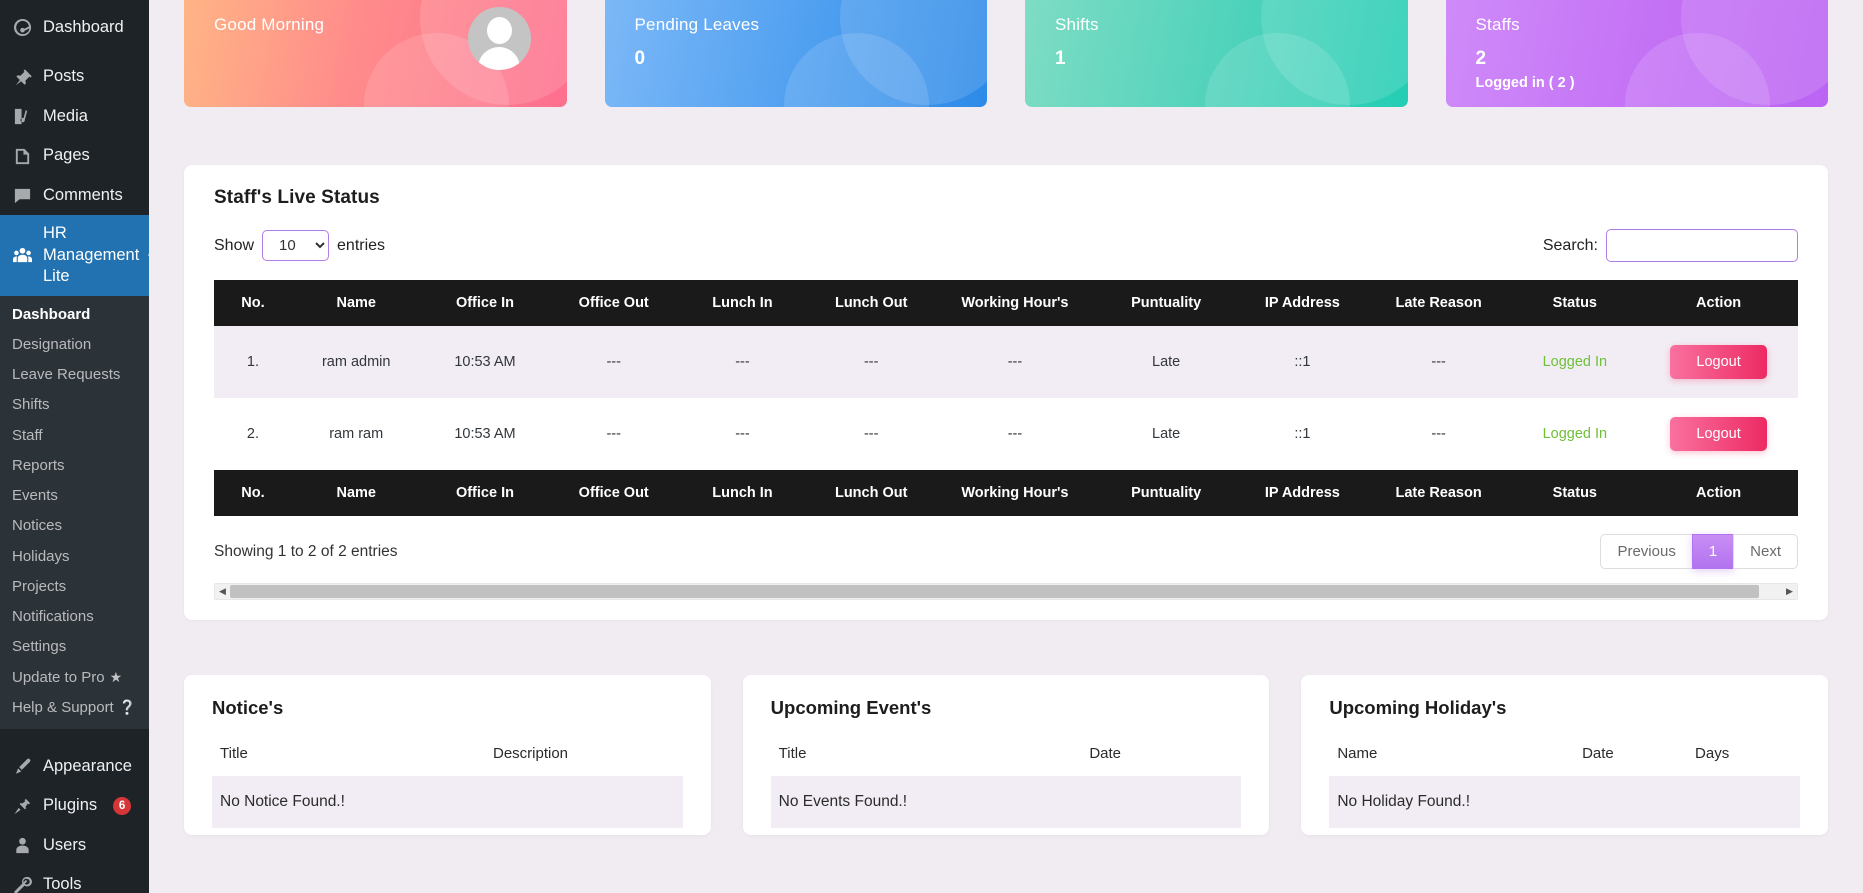 Image resolution: width=1863 pixels, height=893 pixels. What do you see at coordinates (1575, 493) in the screenshot?
I see `foot-col-status: Status` at bounding box center [1575, 493].